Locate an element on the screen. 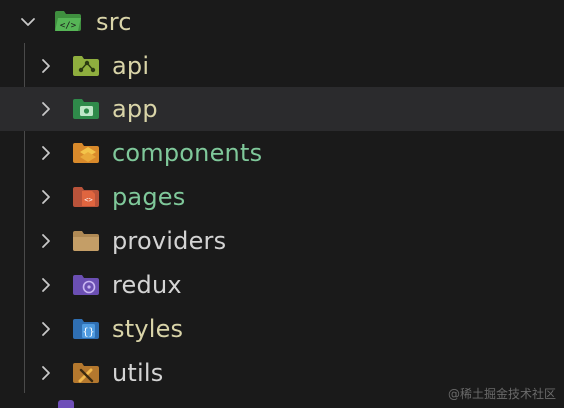 Image resolution: width=564 pixels, height=408 pixels. folder-styles-icon: {} is located at coordinates (86, 329).